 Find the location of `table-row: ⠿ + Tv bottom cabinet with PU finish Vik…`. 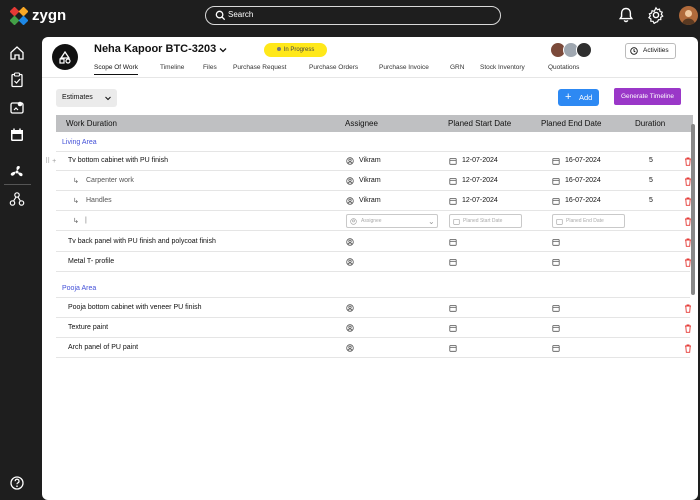

table-row: ⠿ + Tv bottom cabinet with PU finish Vik… is located at coordinates (368, 161).